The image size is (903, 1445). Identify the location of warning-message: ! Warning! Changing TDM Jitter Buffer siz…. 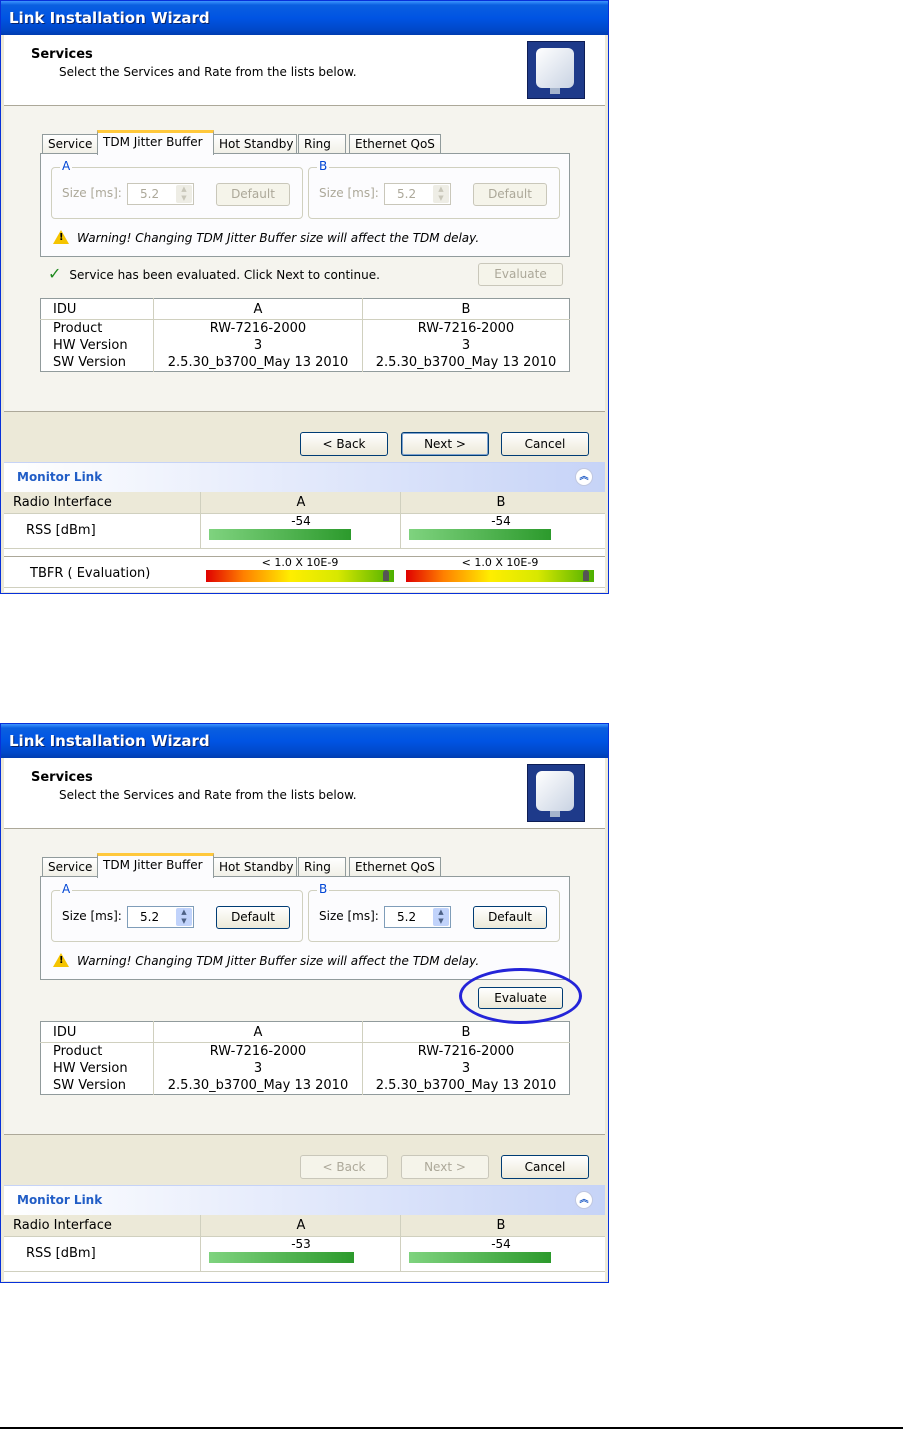
(266, 960).